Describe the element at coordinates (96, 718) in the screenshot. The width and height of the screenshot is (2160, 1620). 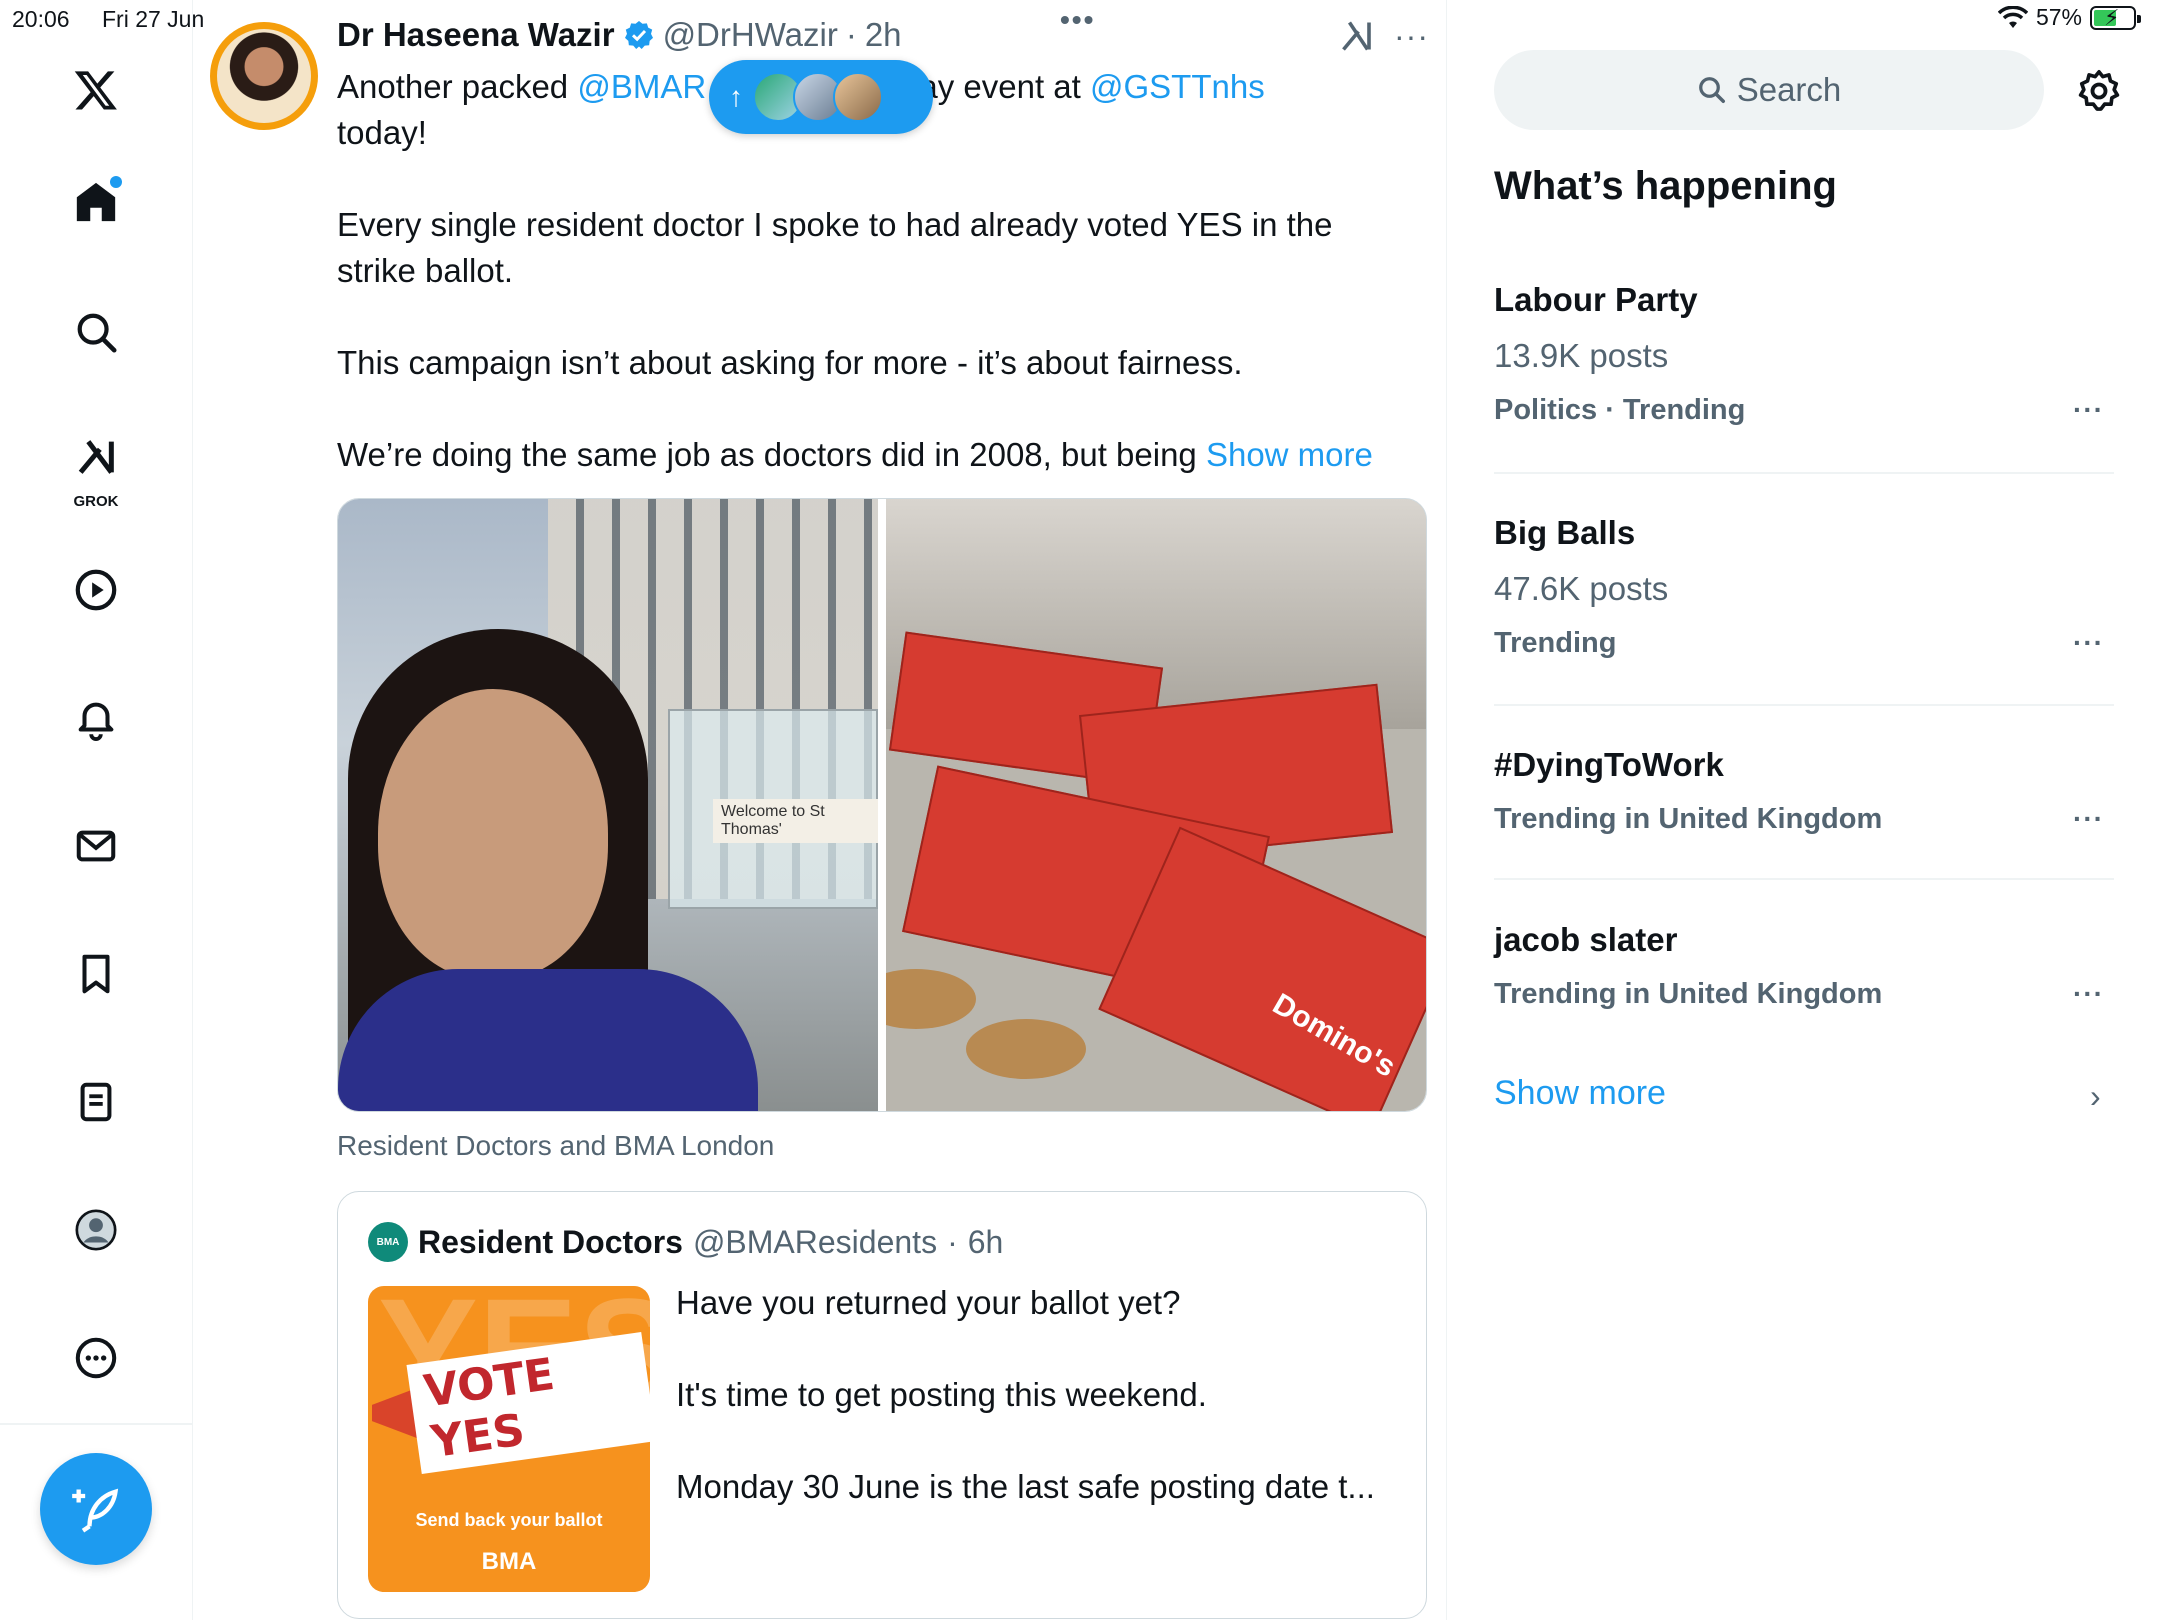
I see `notifications-icon` at that location.